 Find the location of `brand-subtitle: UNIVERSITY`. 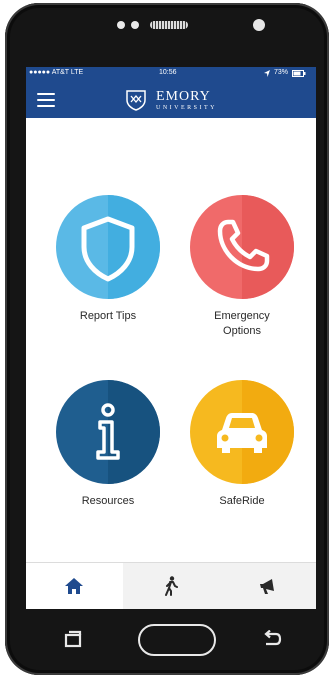

brand-subtitle: UNIVERSITY is located at coordinates (186, 107).